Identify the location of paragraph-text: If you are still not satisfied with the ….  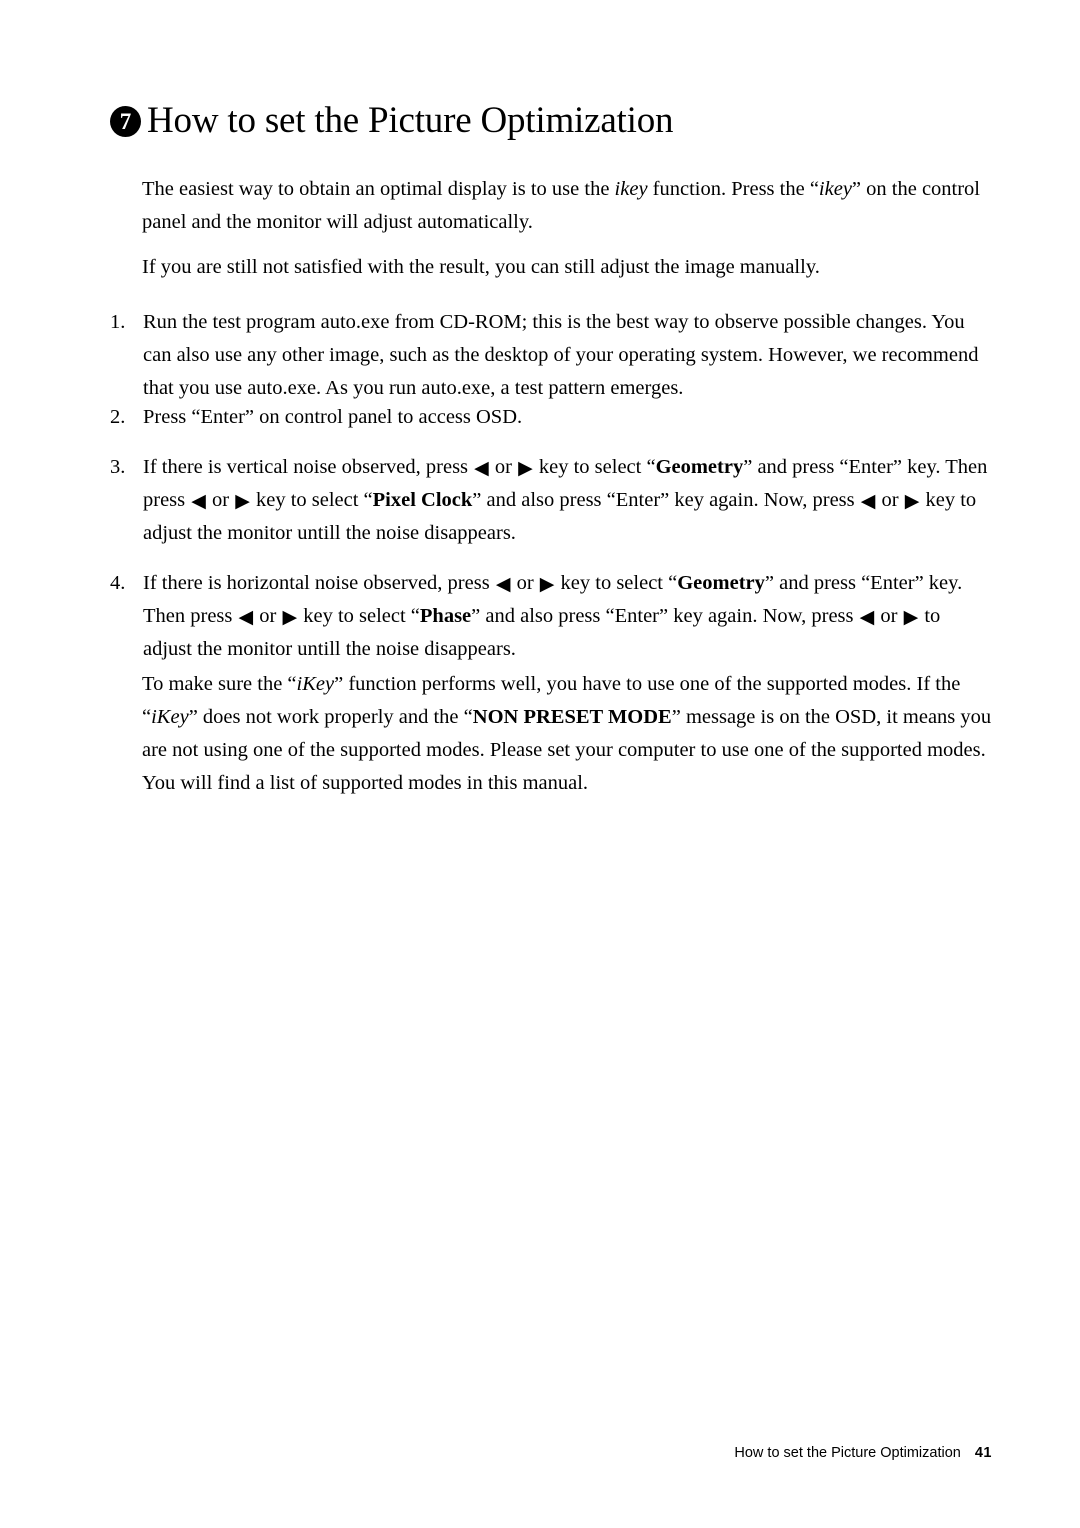
(481, 267).